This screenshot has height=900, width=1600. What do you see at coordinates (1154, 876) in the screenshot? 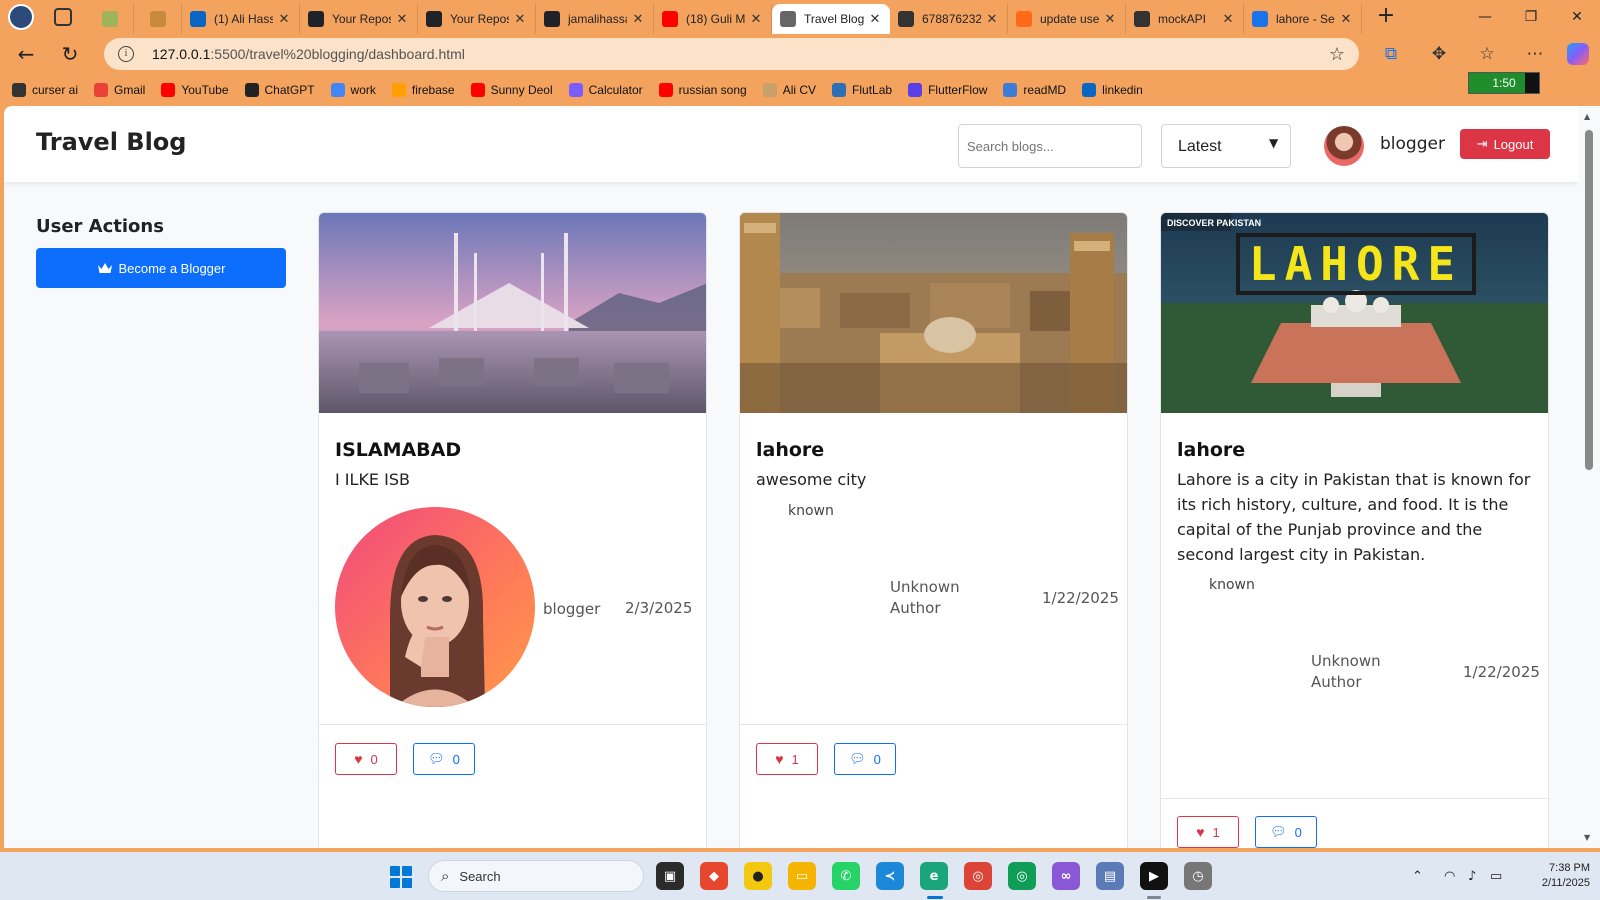
I see `terminal-app-icon: ▶` at bounding box center [1154, 876].